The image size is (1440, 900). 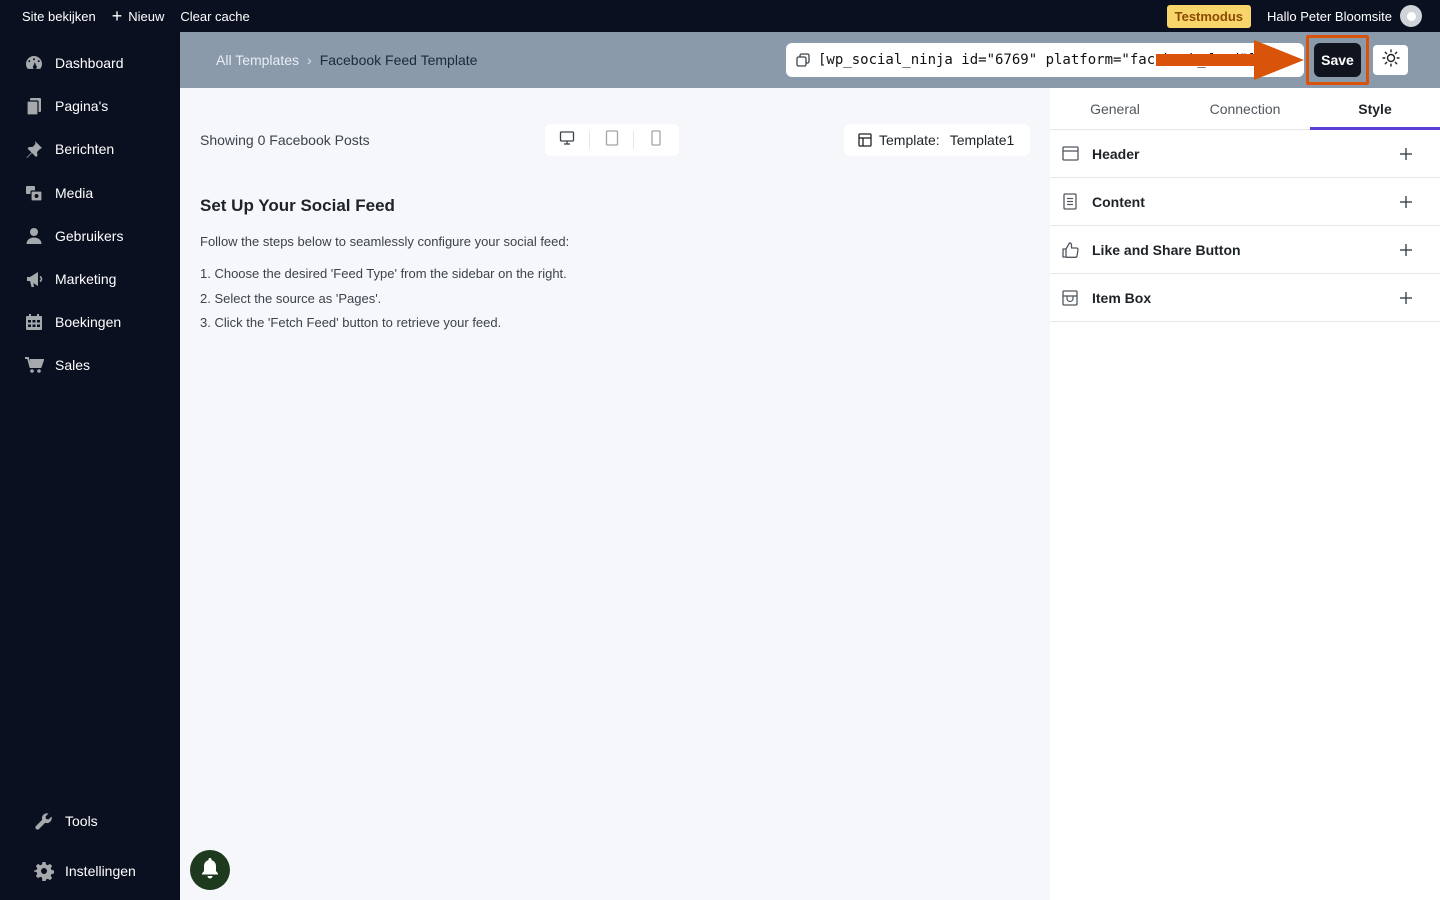 I want to click on sidebar-item-pages: Pagina's, so click(x=90, y=106).